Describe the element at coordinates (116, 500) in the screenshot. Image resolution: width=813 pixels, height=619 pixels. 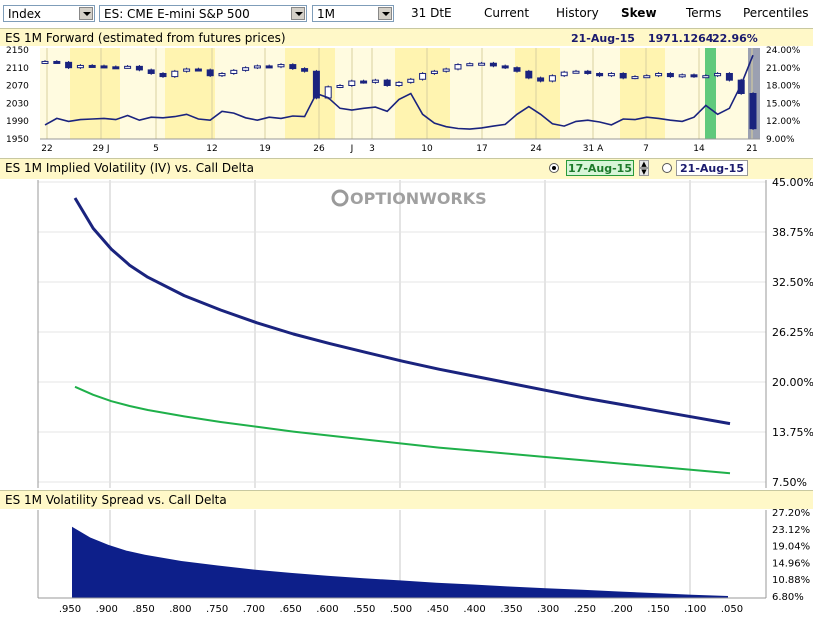
I see `spread-panel-title: ES 1M Volatility Spread vs. Call Delta` at that location.